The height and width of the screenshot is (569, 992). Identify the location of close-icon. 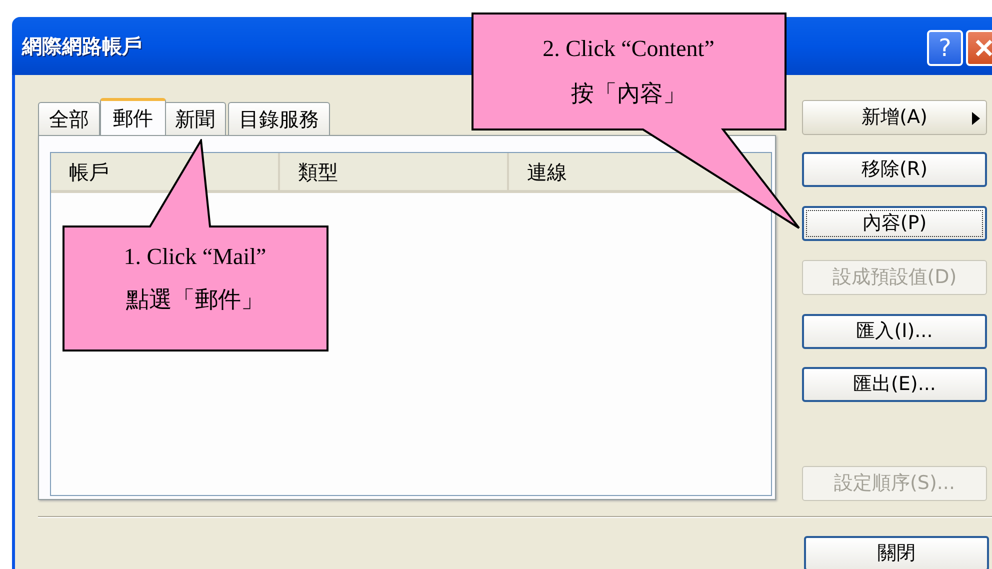
(983, 48).